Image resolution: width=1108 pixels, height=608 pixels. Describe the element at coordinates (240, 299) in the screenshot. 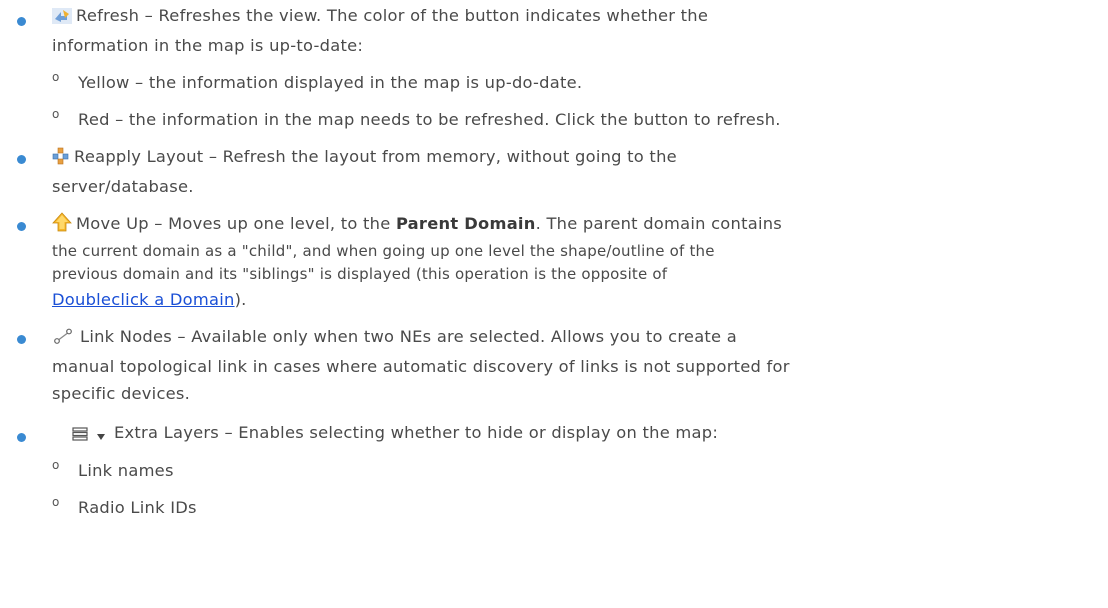

I see `moveup-line-4-end: ).` at that location.